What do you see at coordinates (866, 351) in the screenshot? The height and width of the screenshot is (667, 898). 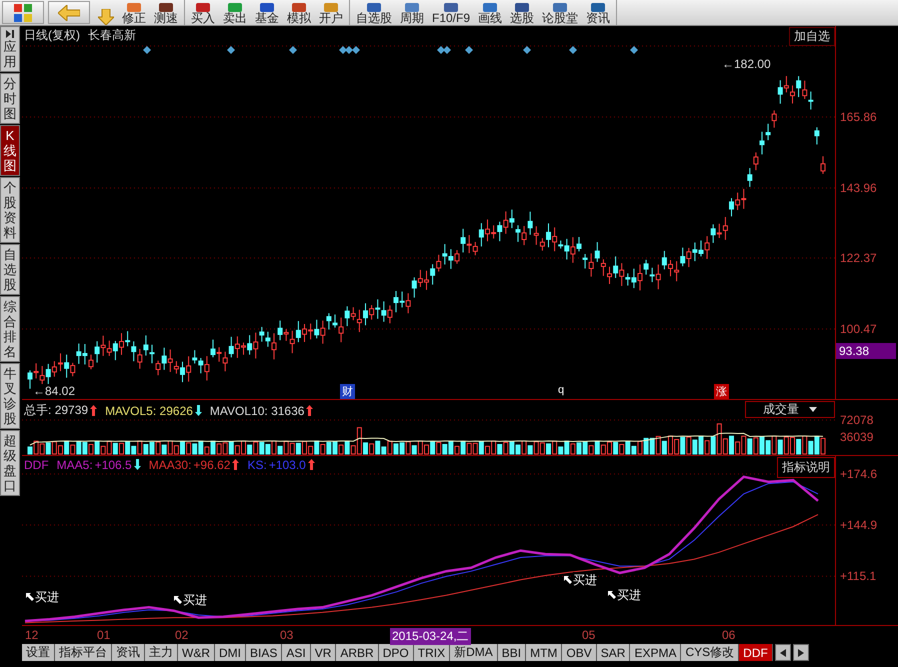 I see `current-price-tag: 93.38` at bounding box center [866, 351].